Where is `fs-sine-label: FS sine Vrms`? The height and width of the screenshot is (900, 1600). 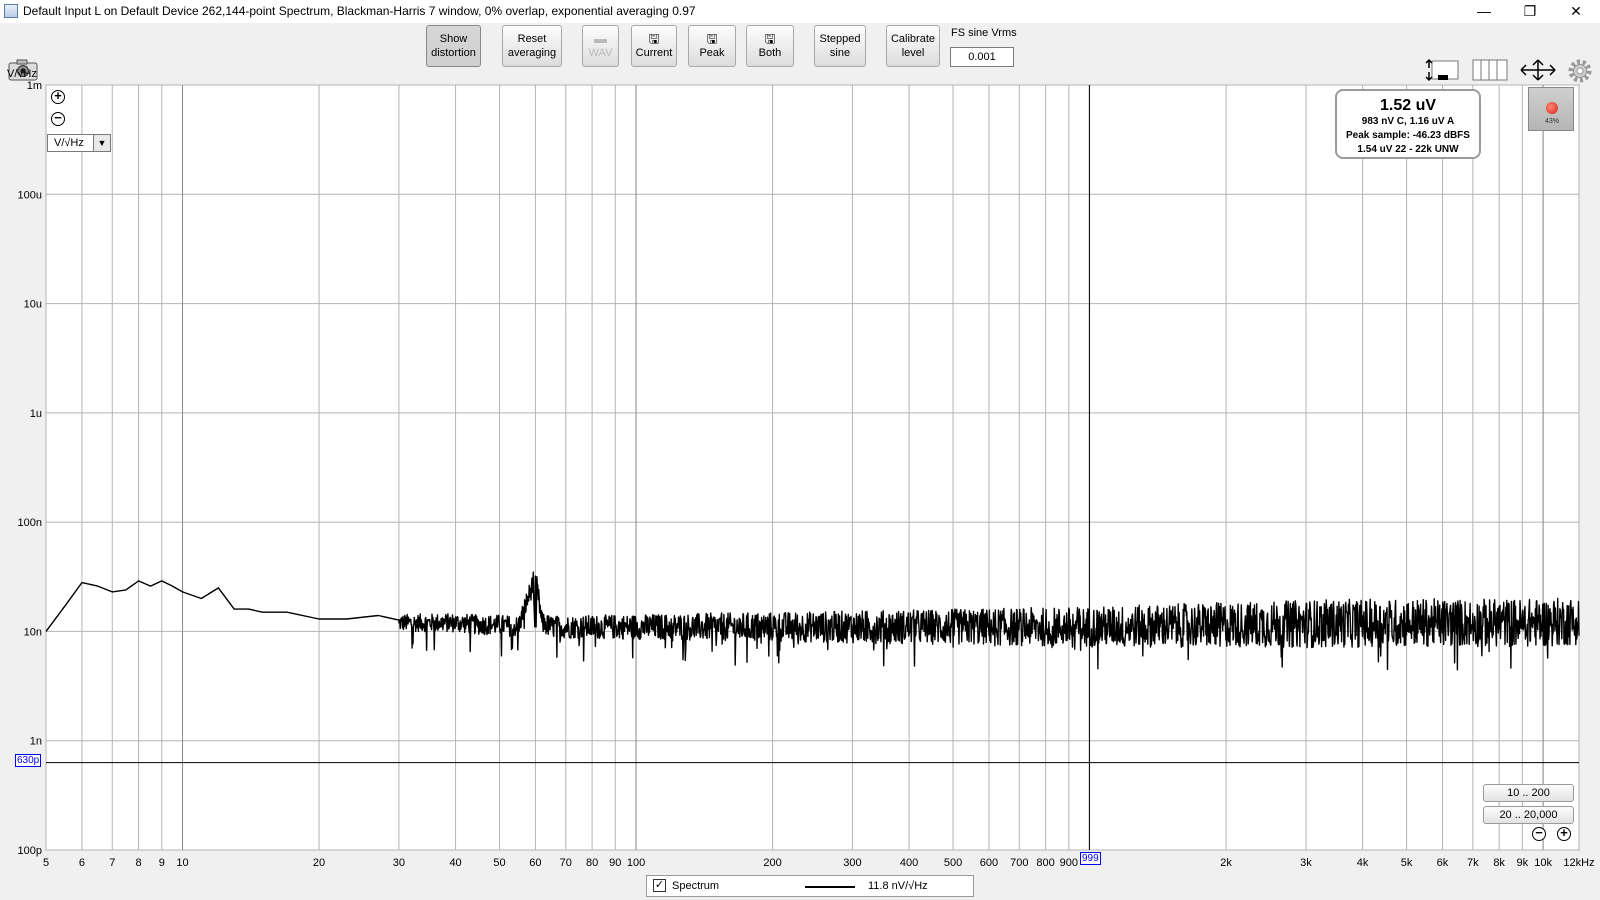 fs-sine-label: FS sine Vrms is located at coordinates (984, 33).